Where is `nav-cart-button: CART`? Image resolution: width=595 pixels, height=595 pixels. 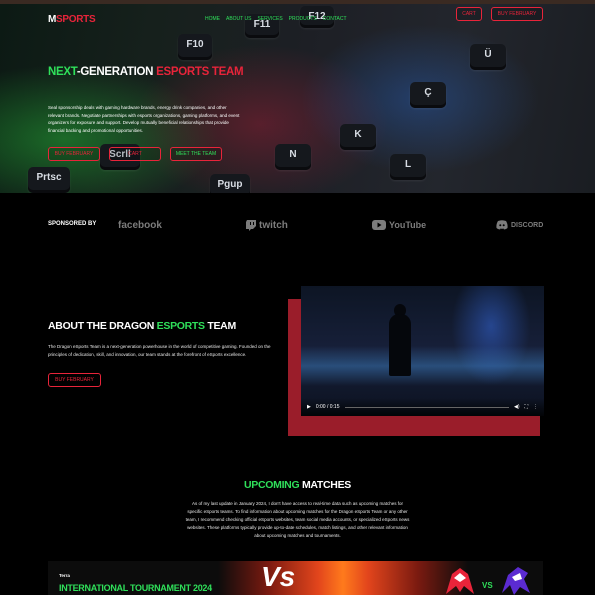
nav-cart-button: CART is located at coordinates (469, 14).